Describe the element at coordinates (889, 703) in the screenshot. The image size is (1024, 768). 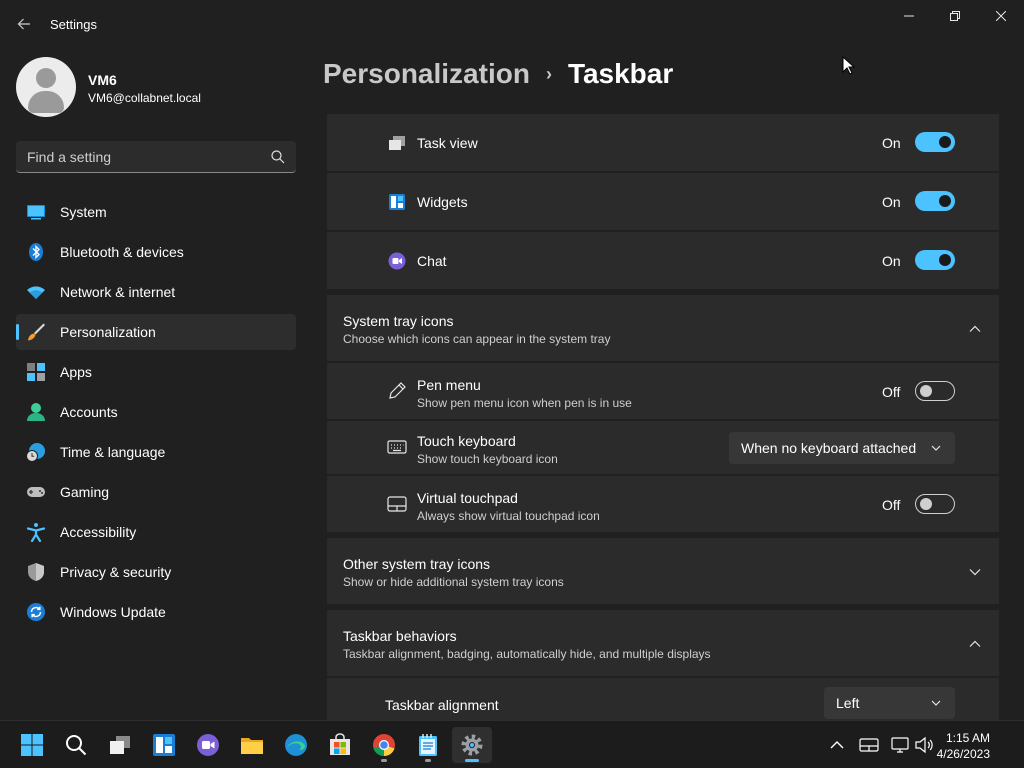
I see `taskbar-alignment-dropdown: Left` at that location.